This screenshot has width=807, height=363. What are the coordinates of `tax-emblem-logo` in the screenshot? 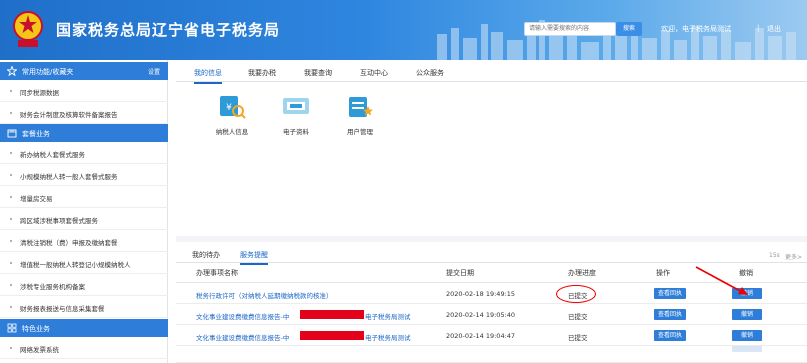 It's located at (28, 29).